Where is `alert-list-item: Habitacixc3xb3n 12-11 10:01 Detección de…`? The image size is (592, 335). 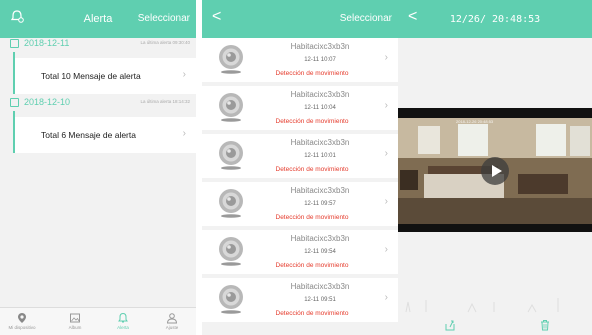 alert-list-item: Habitacixc3xb3n 12-11 10:01 Detección de… is located at coordinates (300, 156).